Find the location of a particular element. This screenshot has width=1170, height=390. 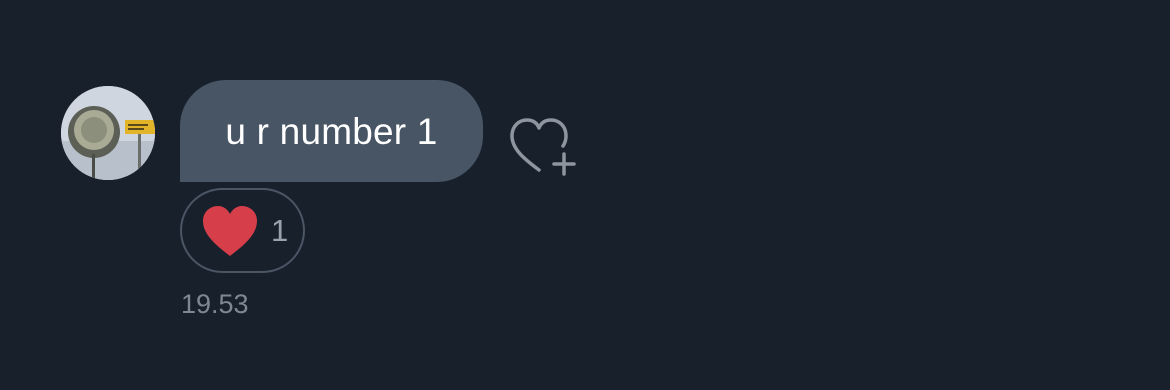

red-heart-icon is located at coordinates (230, 230).